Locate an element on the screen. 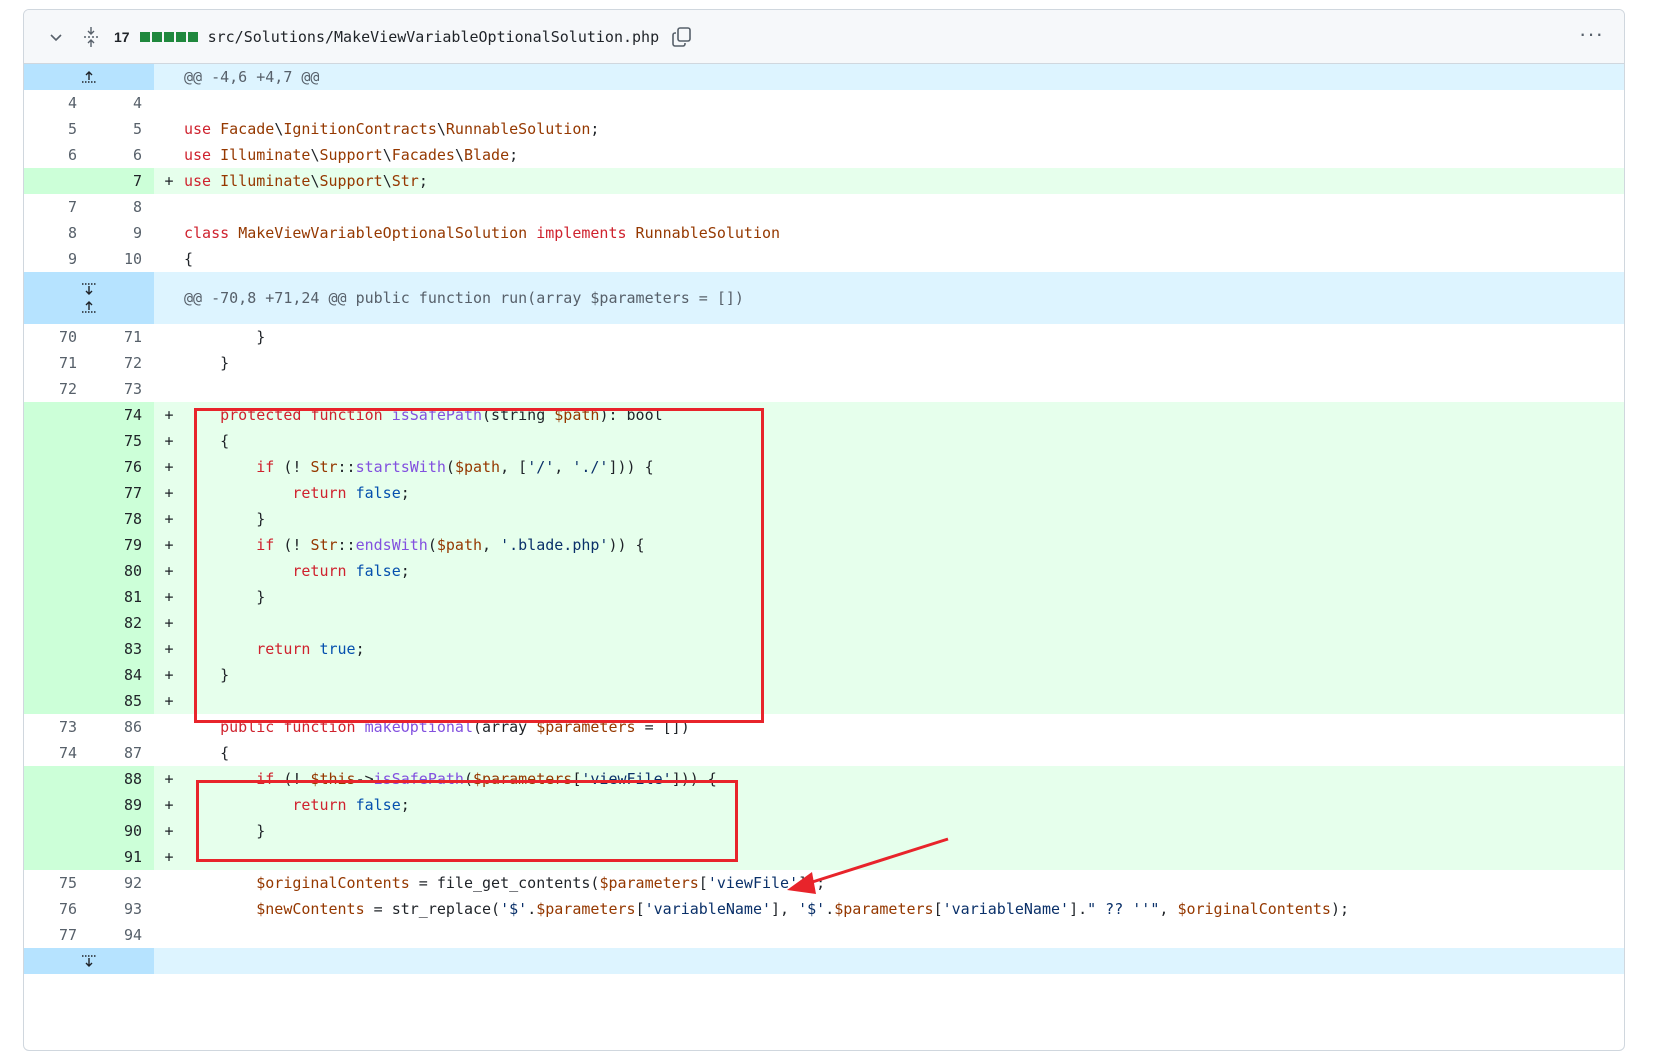 The width and height of the screenshot is (1654, 1051). new-line-number: 9 is located at coordinates (121, 233).